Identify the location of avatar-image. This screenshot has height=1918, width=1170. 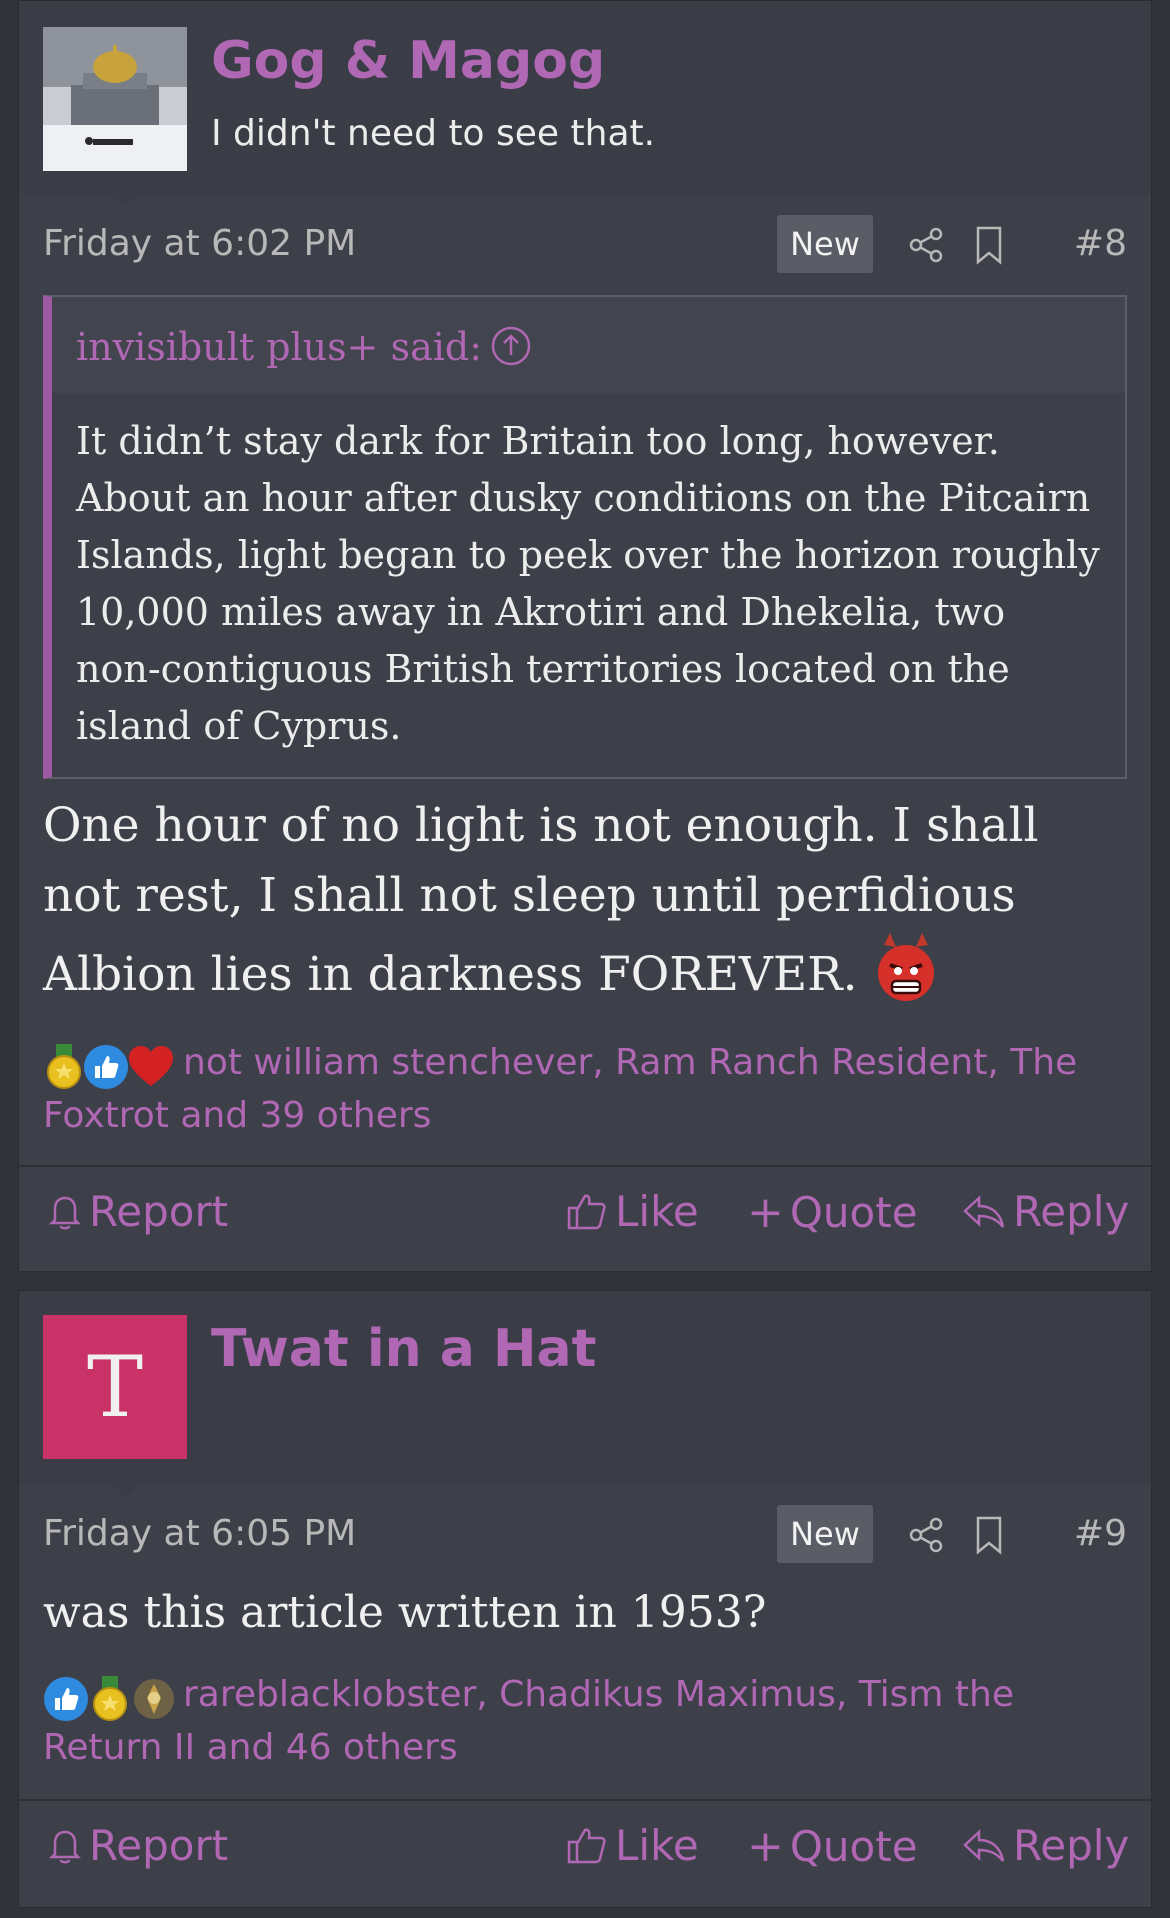
(115, 99).